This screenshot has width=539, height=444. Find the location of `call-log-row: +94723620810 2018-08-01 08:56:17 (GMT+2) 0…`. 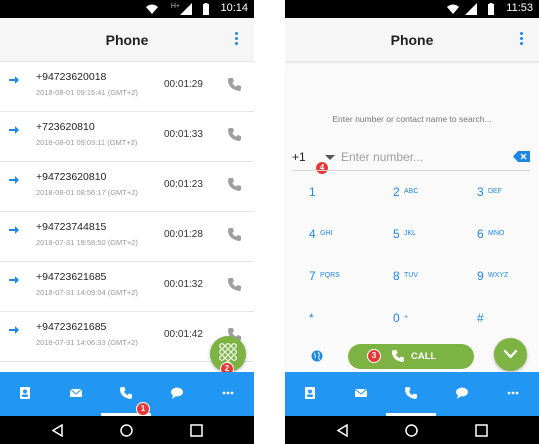

call-log-row: +94723620810 2018-08-01 08:56:17 (GMT+2) 0… is located at coordinates (127, 187).